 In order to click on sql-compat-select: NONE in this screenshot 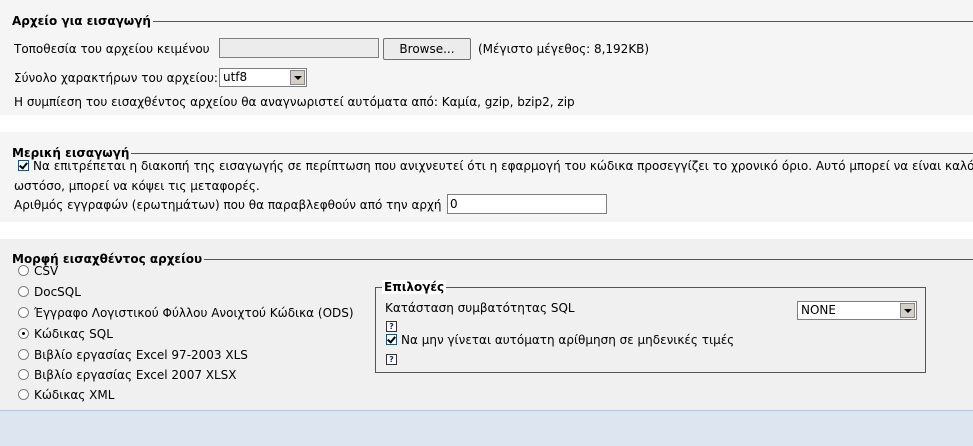, I will do `click(857, 310)`.